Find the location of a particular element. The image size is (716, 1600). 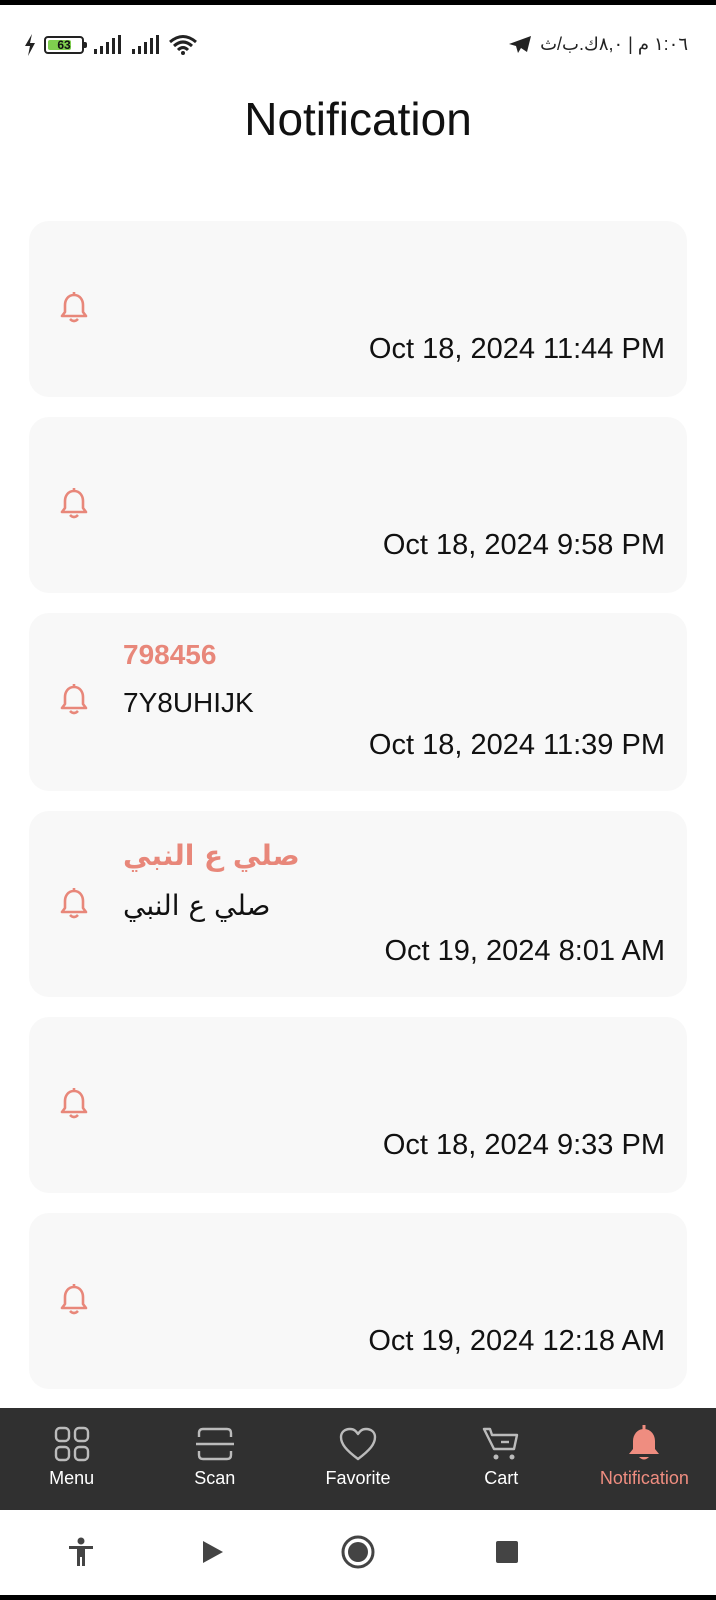

nav-label: Cart is located at coordinates (501, 1478).